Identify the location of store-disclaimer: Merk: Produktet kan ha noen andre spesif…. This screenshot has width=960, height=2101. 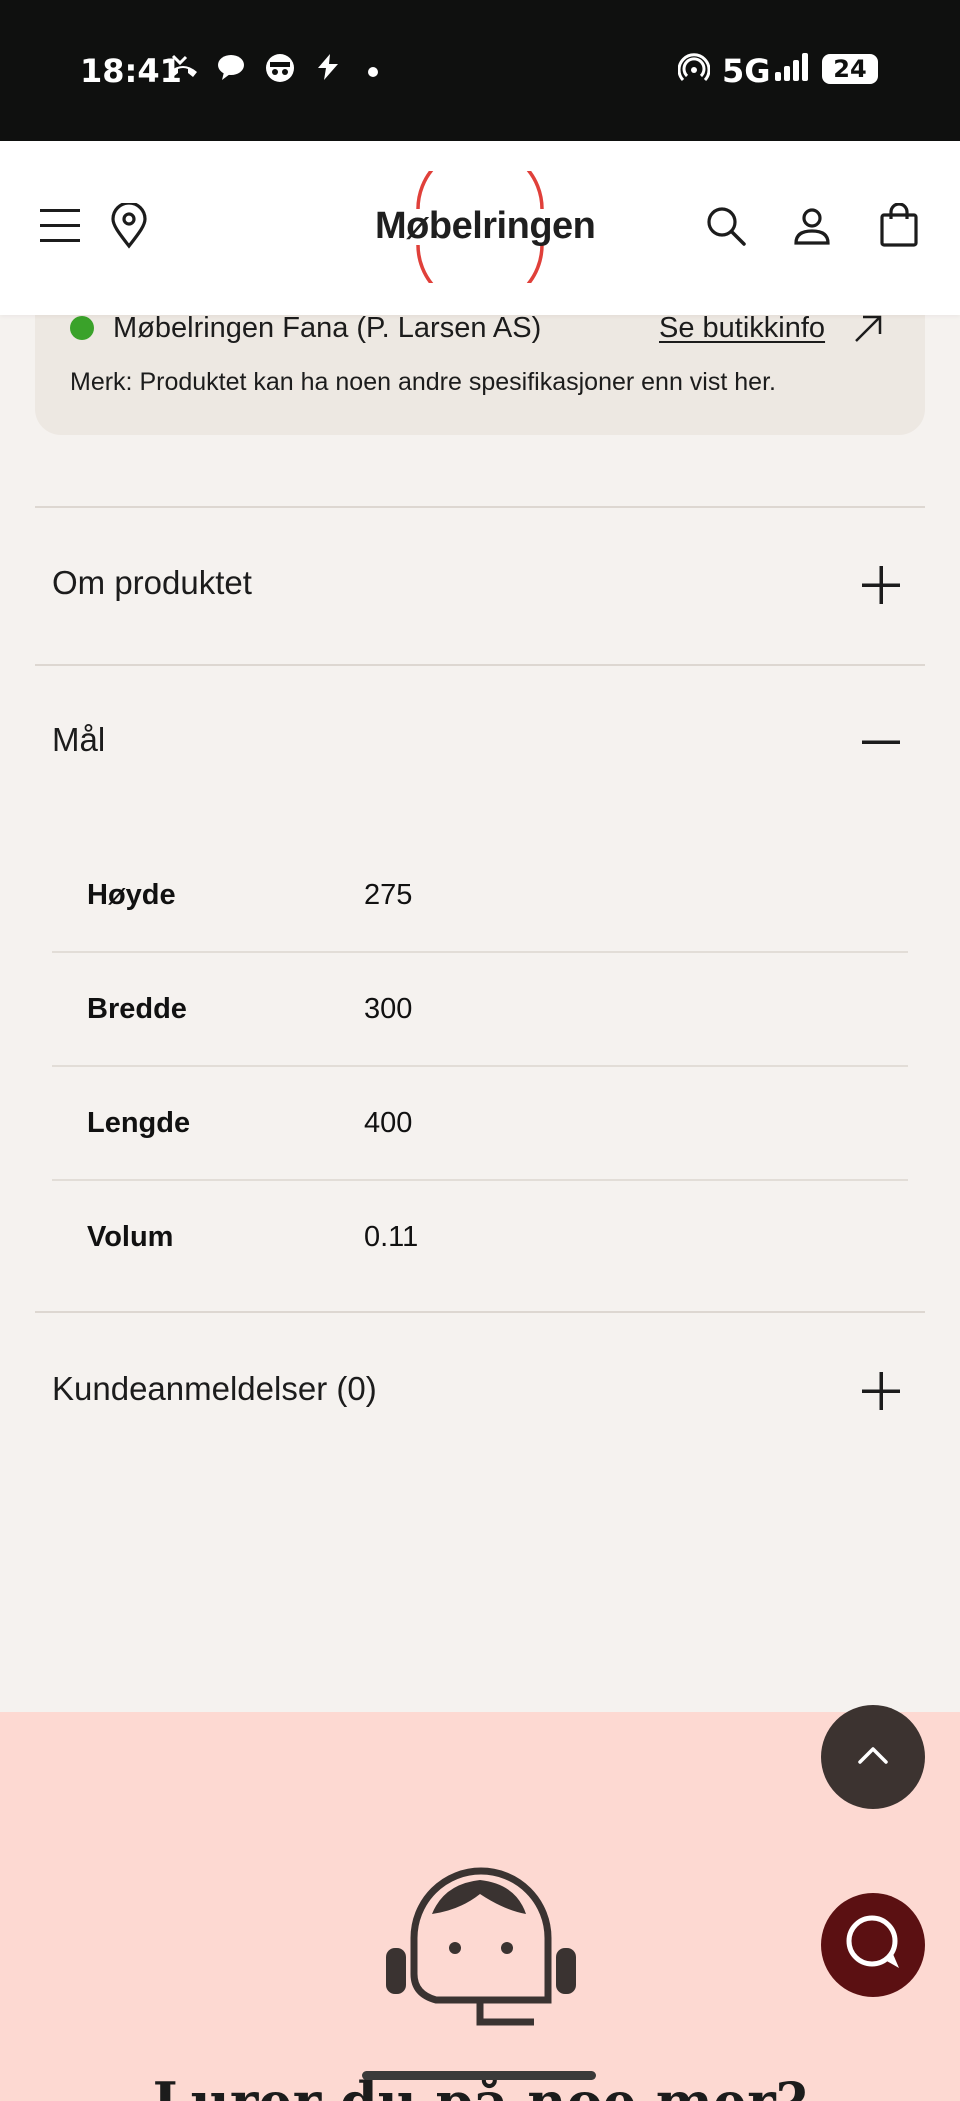
(423, 382).